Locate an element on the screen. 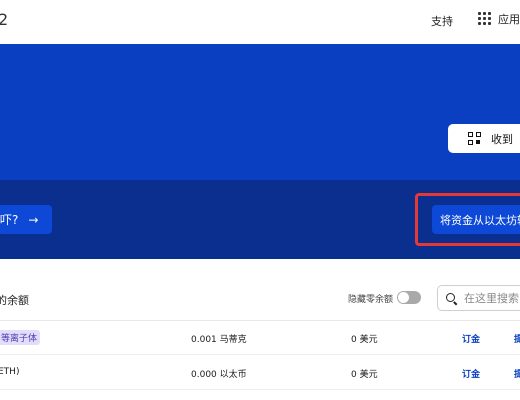 This screenshot has width=520, height=400. hide-zero-label: 隐藏零余额 is located at coordinates (371, 300).